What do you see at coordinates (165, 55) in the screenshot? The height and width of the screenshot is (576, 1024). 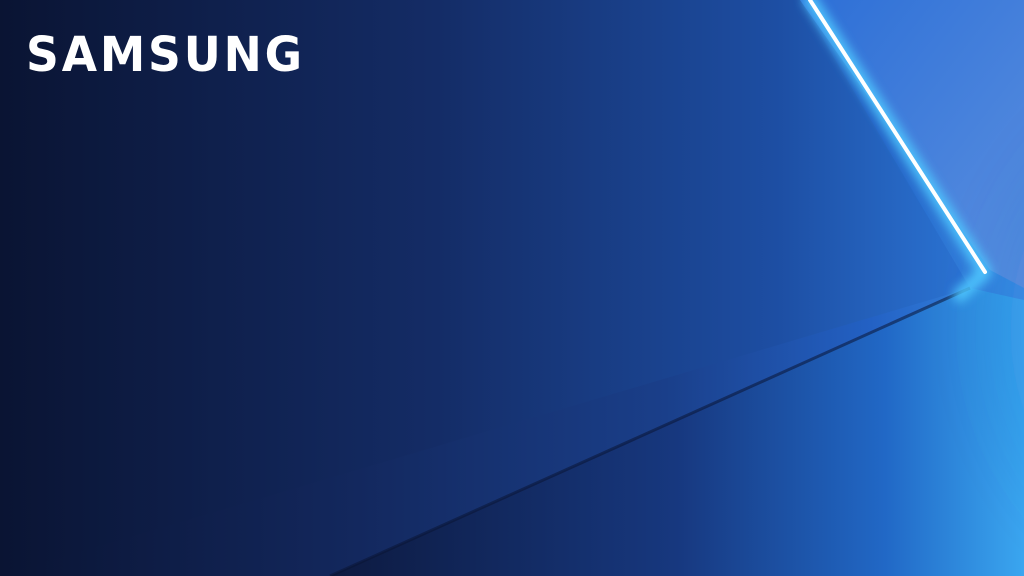 I see `samsung-logo: SAMSUNG` at bounding box center [165, 55].